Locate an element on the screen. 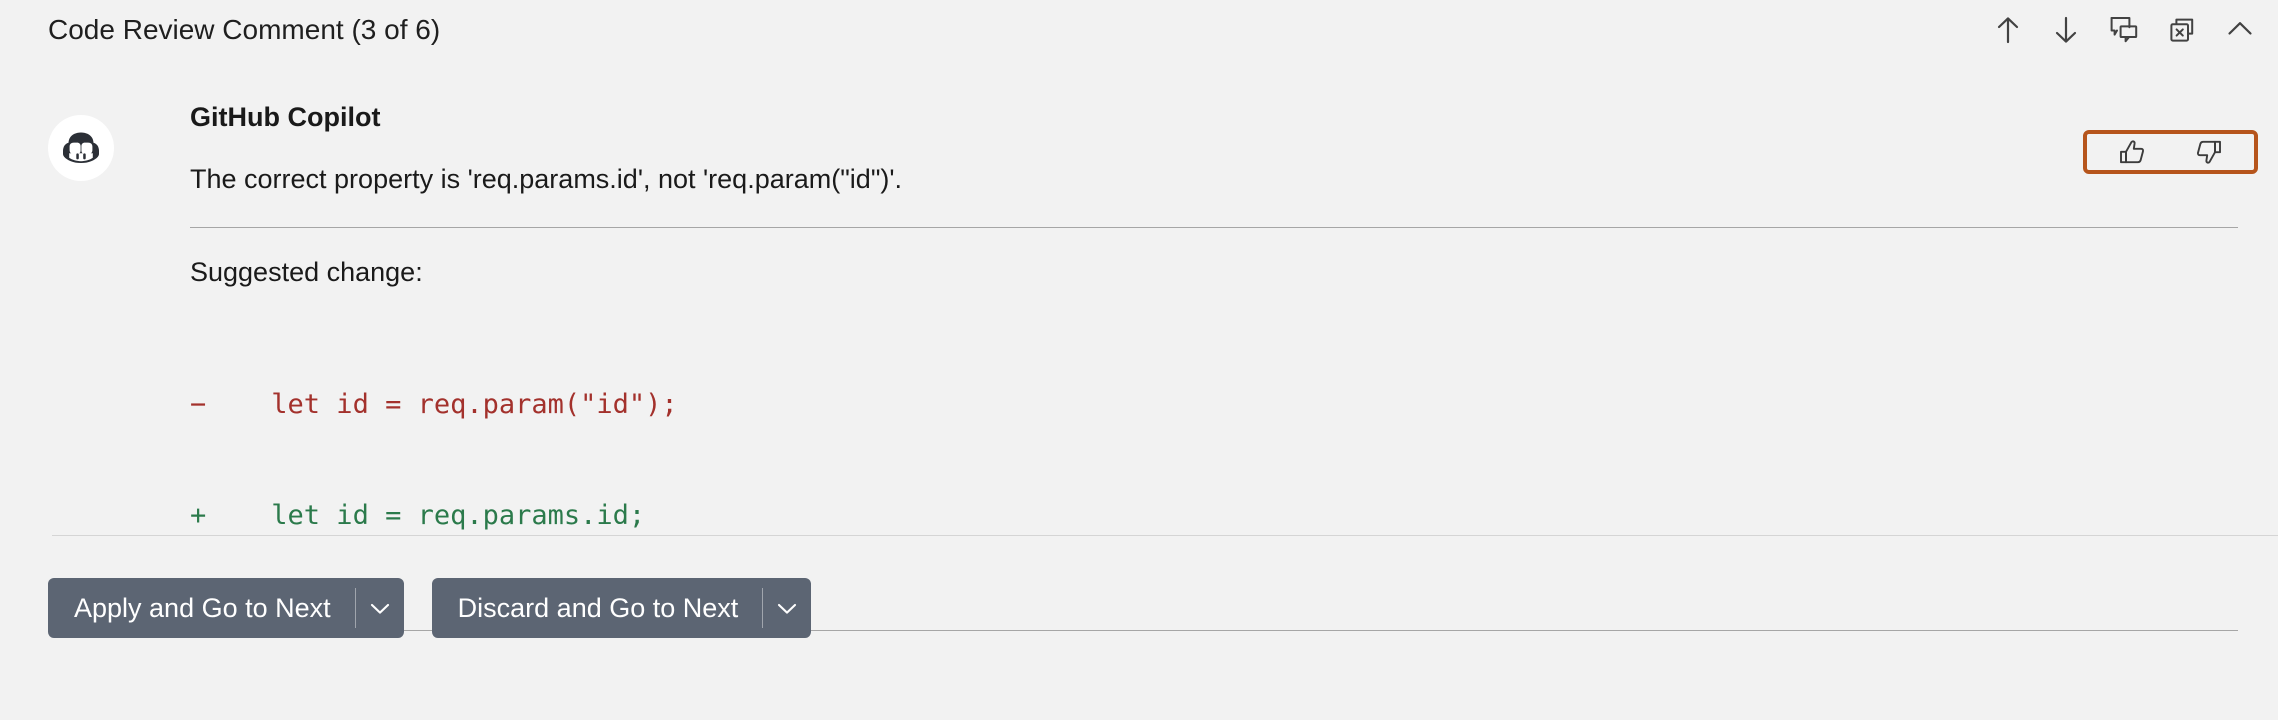 The height and width of the screenshot is (720, 2278). feedback-controls-highlight is located at coordinates (2170, 152).